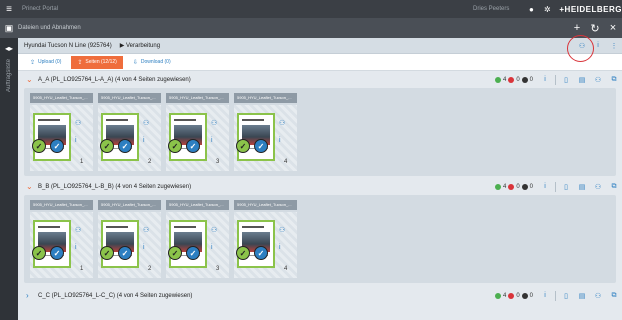 The image size is (622, 320). What do you see at coordinates (9, 48) in the screenshot?
I see `collapse-panel-icon: ◂▸` at bounding box center [9, 48].